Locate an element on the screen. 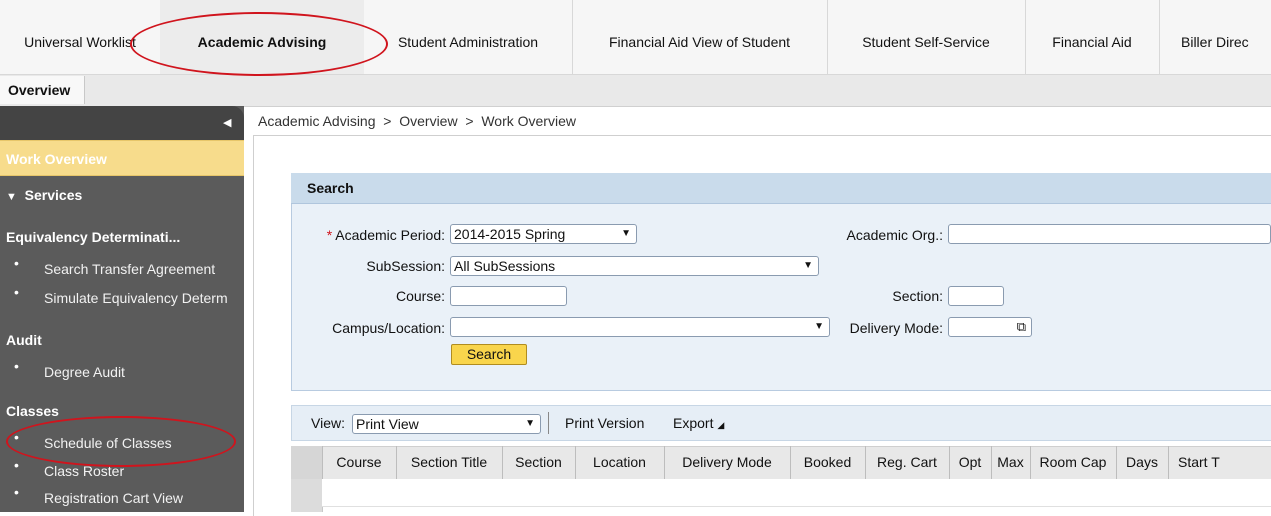 The height and width of the screenshot is (516, 1271). sidebar-item-label: Registration Cart View is located at coordinates (114, 498).